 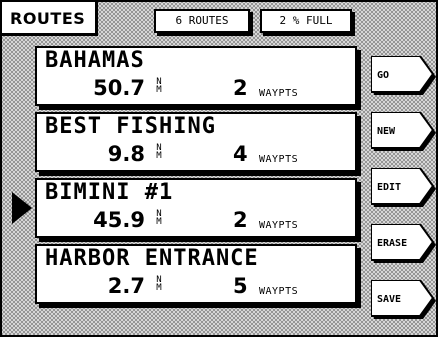 I want to click on route-item-bimini-1: BIMINI #1 45.9 NM 2 WAYPTS, so click(x=196, y=208).